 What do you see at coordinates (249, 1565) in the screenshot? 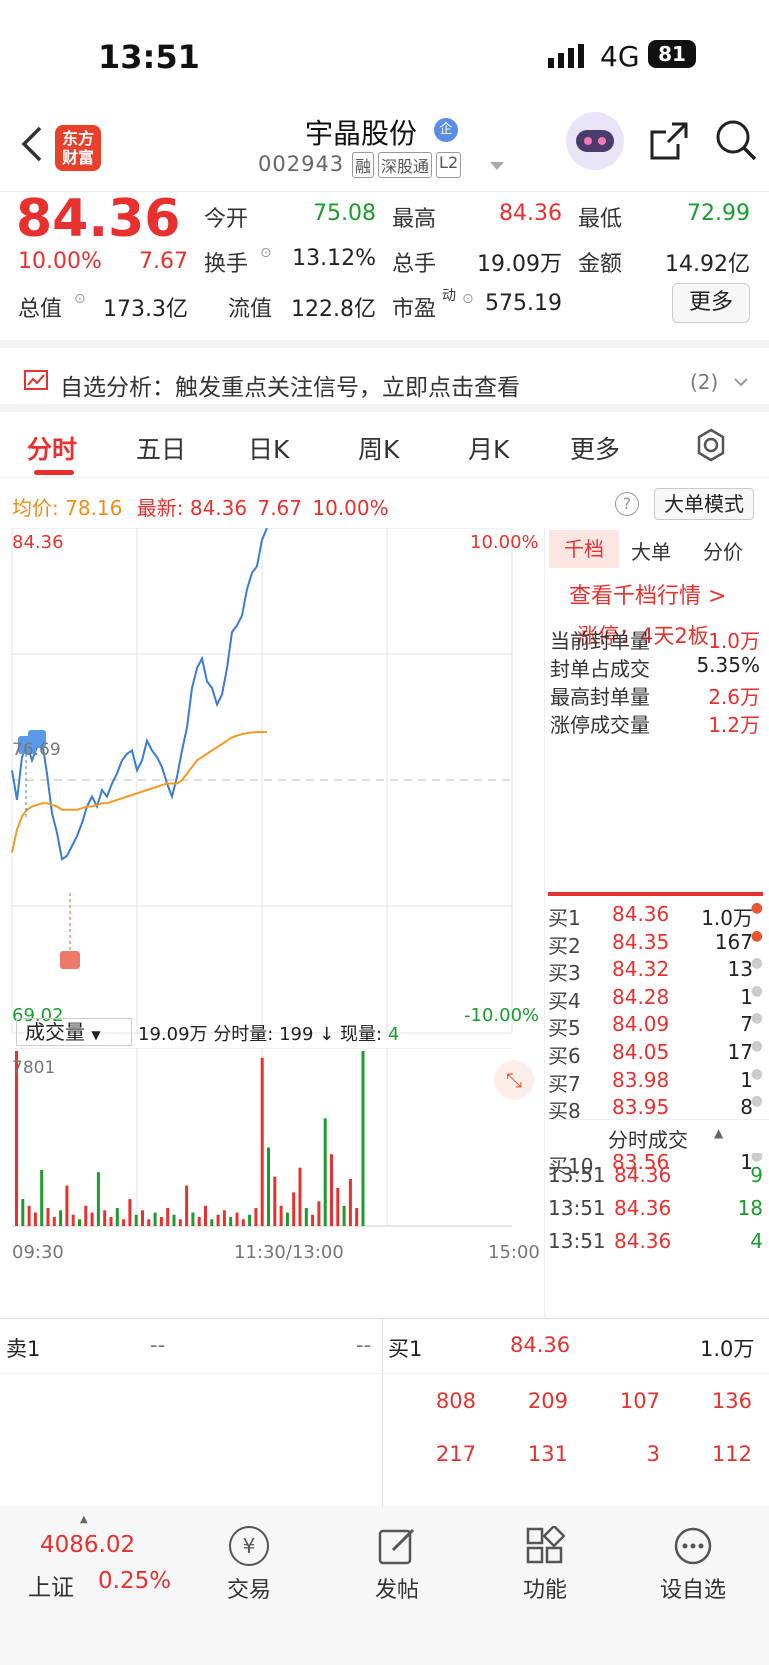
I see `trade-button: ¥ 交易` at bounding box center [249, 1565].